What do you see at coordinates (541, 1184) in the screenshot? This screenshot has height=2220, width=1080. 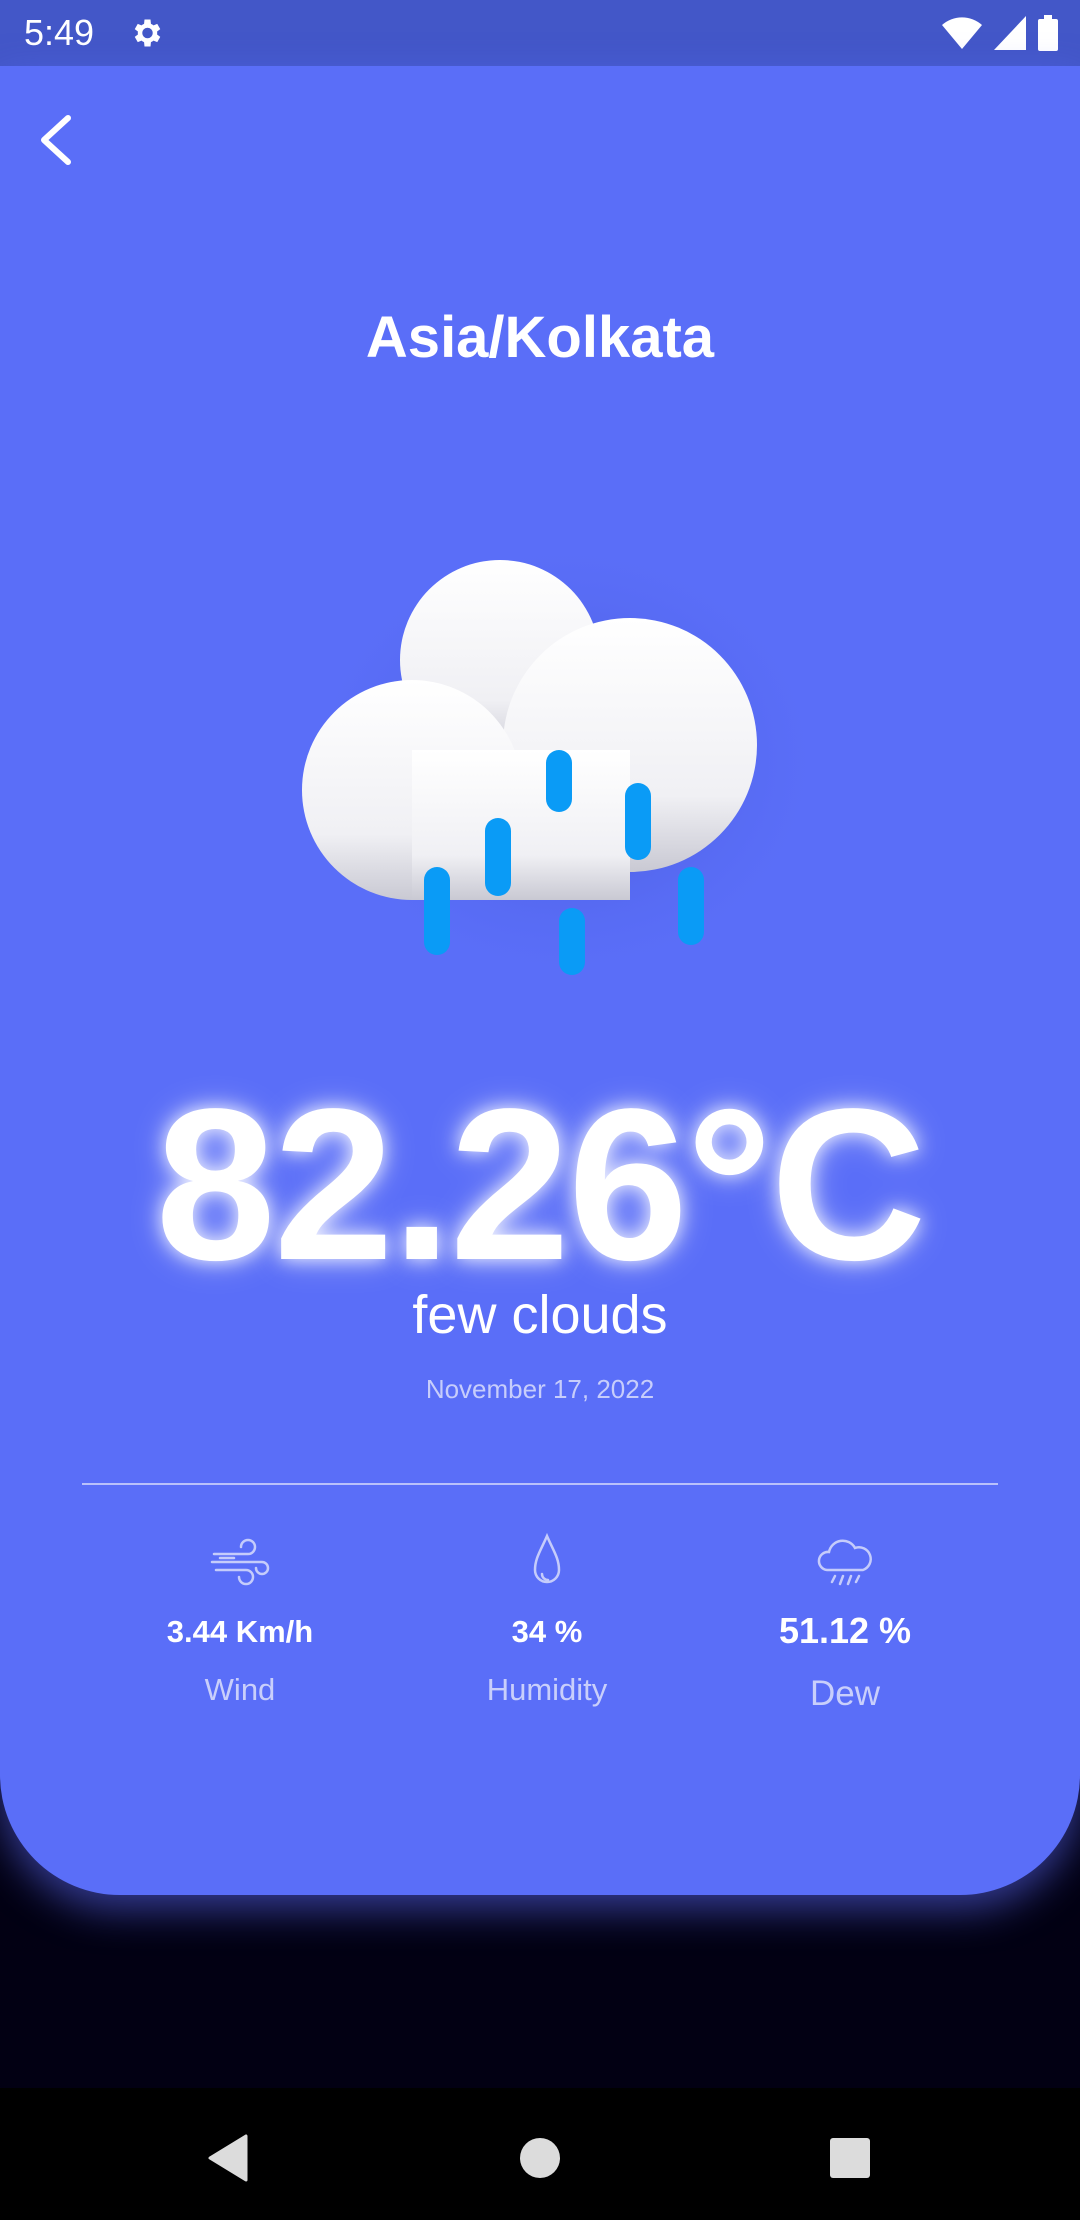 I see `temperature: 82.26°C` at bounding box center [541, 1184].